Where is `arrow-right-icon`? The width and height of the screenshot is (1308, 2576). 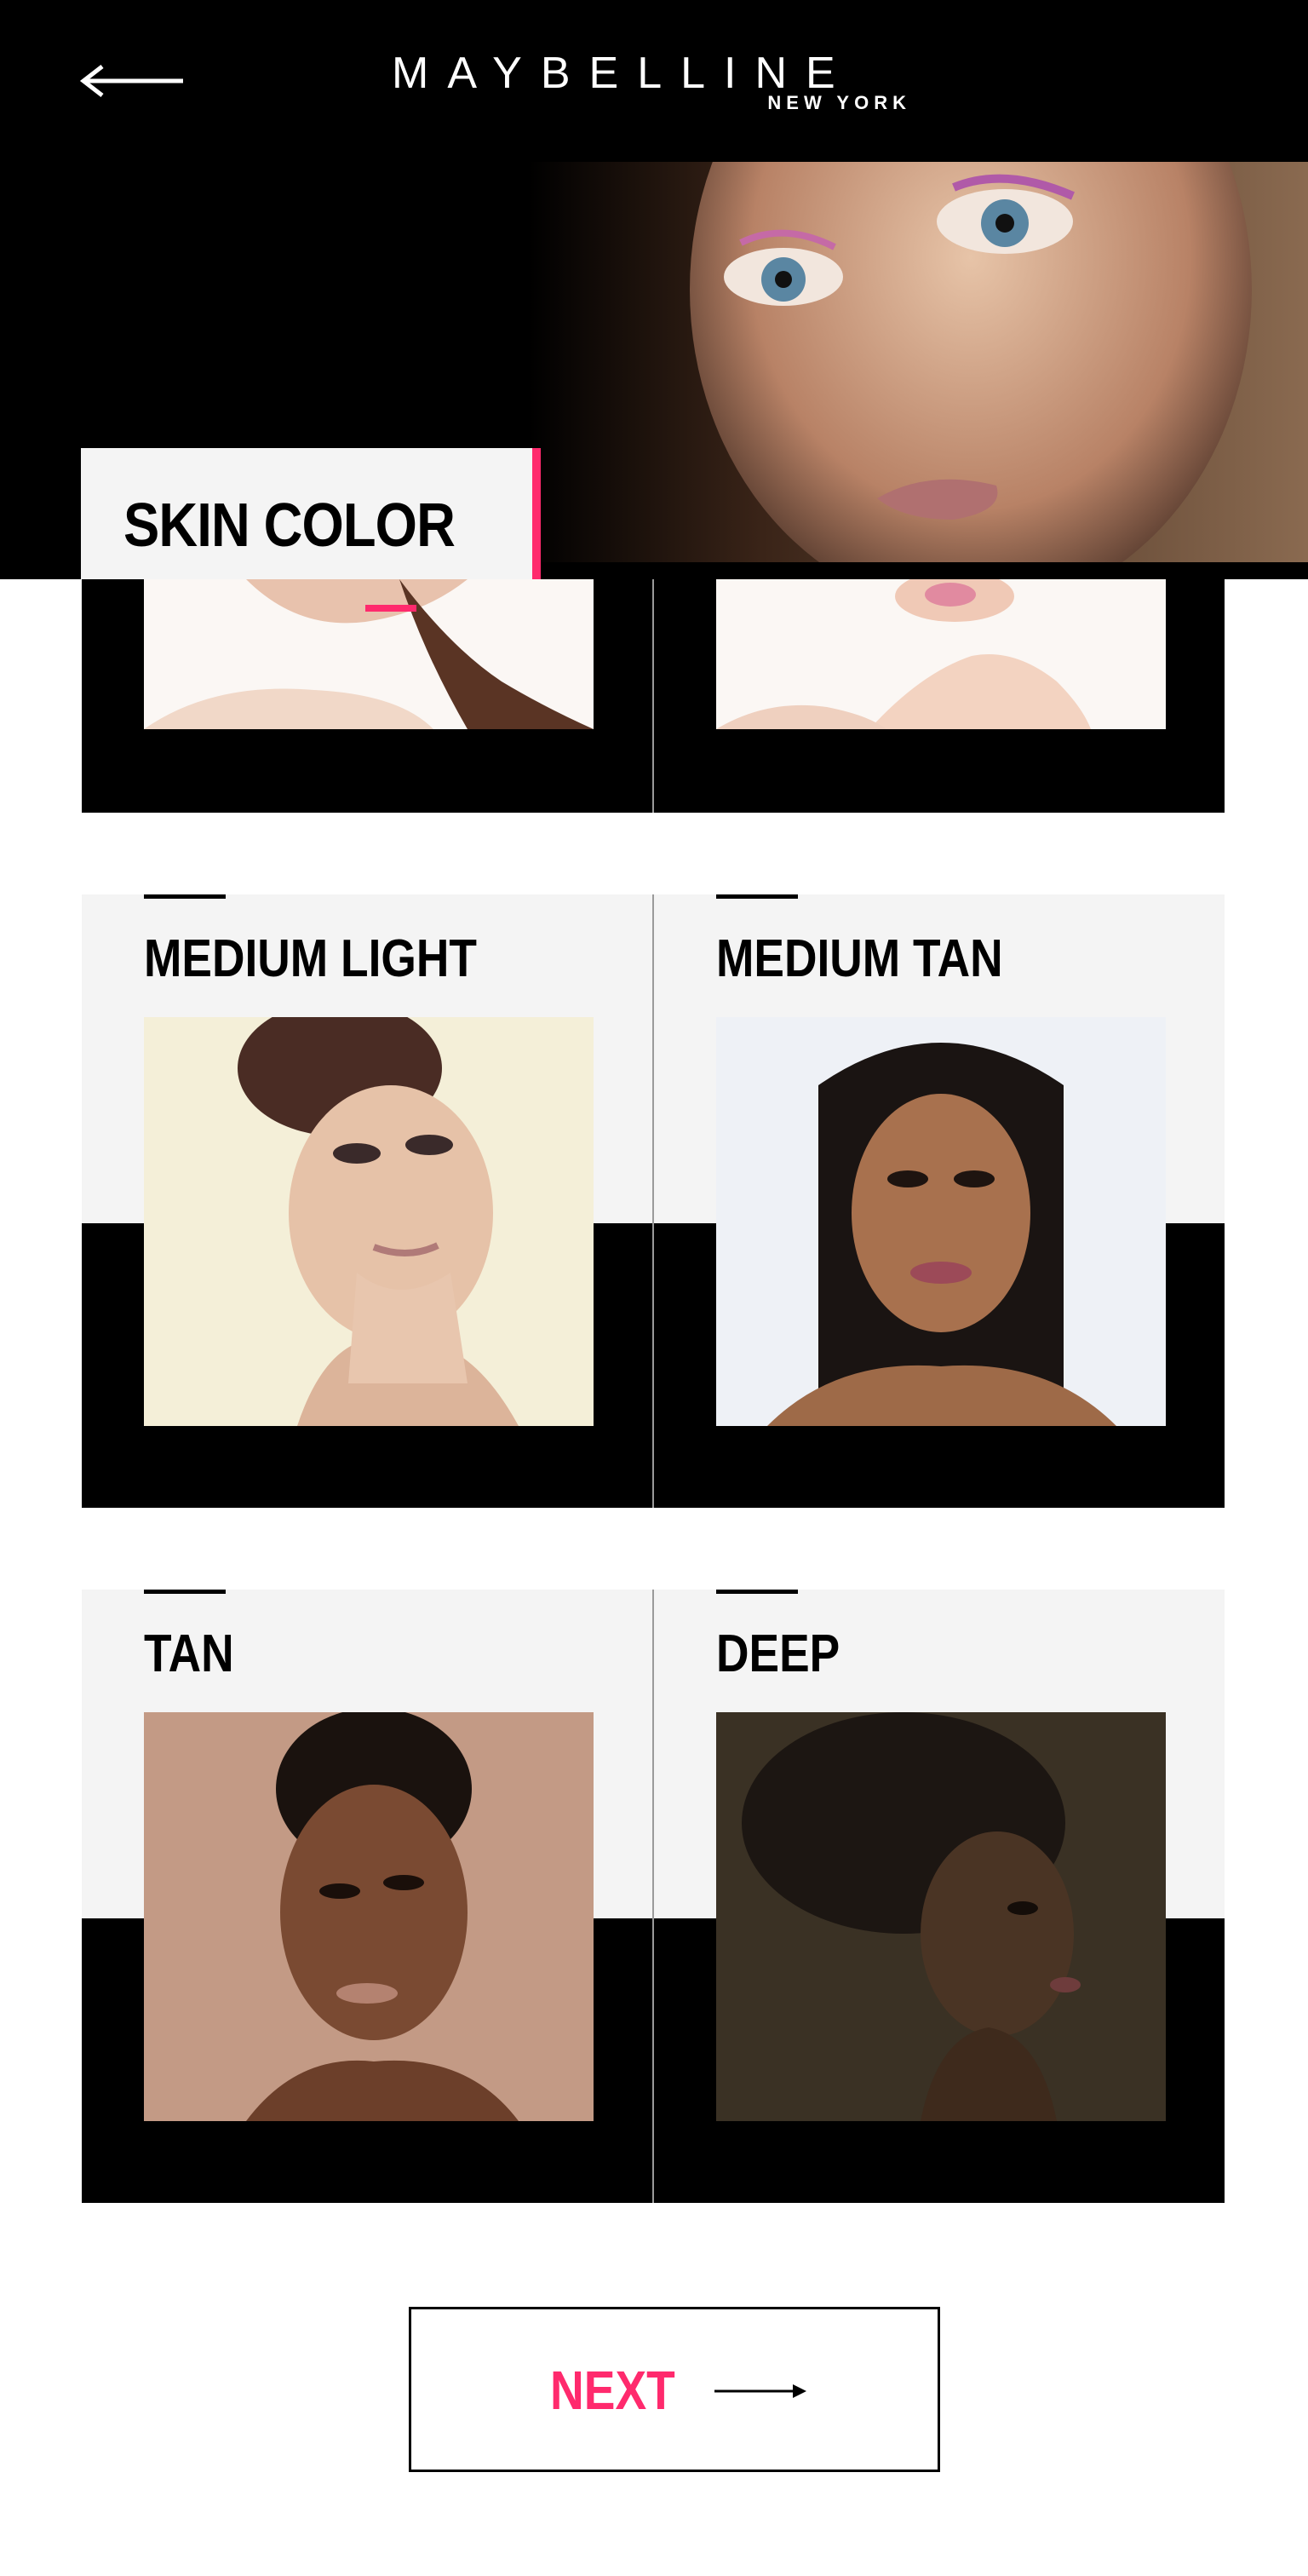 arrow-right-icon is located at coordinates (760, 2391).